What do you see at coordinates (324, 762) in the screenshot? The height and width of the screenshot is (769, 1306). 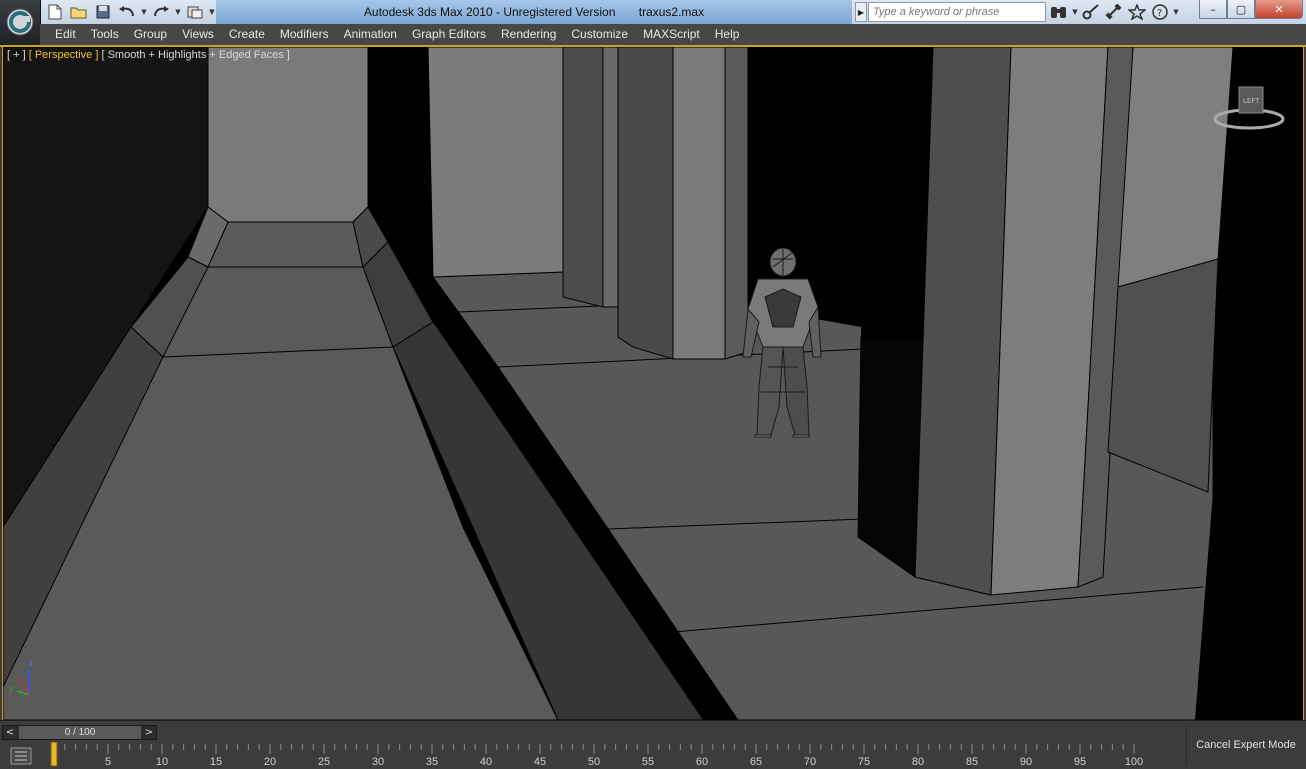 I see `ruler-tick-label: 25` at bounding box center [324, 762].